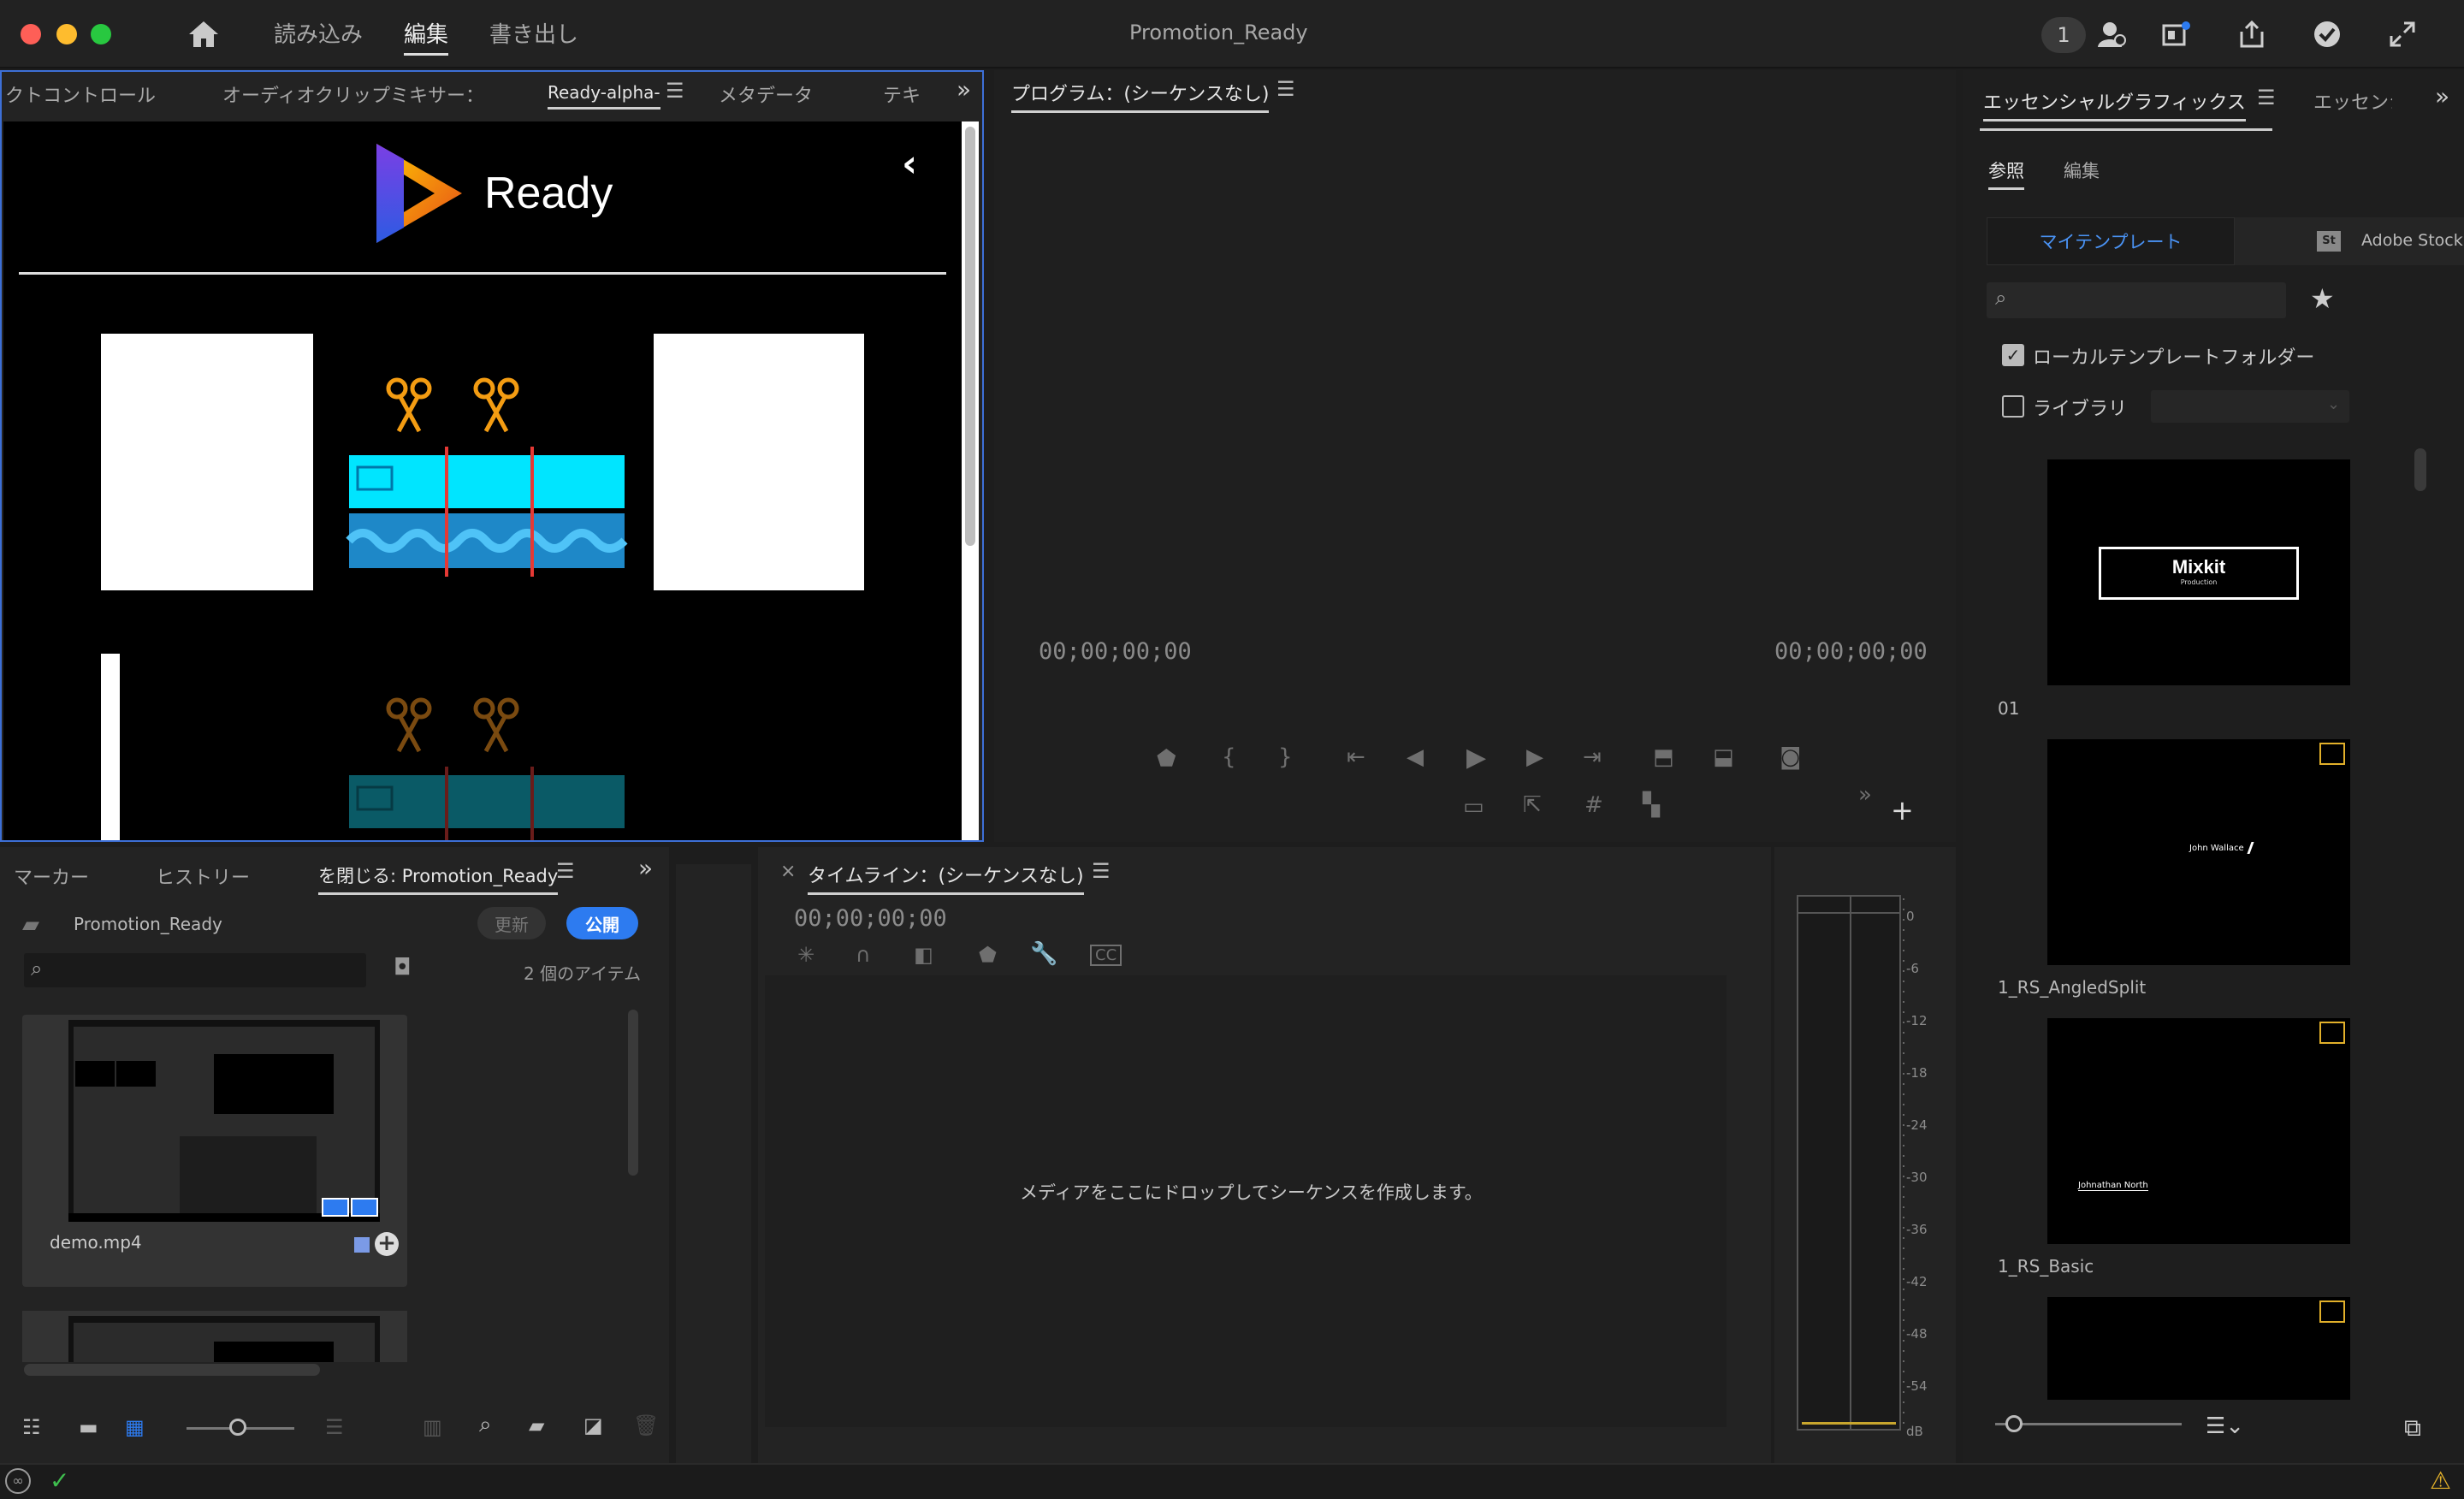 The image size is (2464, 1499). What do you see at coordinates (18, 1481) in the screenshot?
I see `creative-cloud-icon: ∞` at bounding box center [18, 1481].